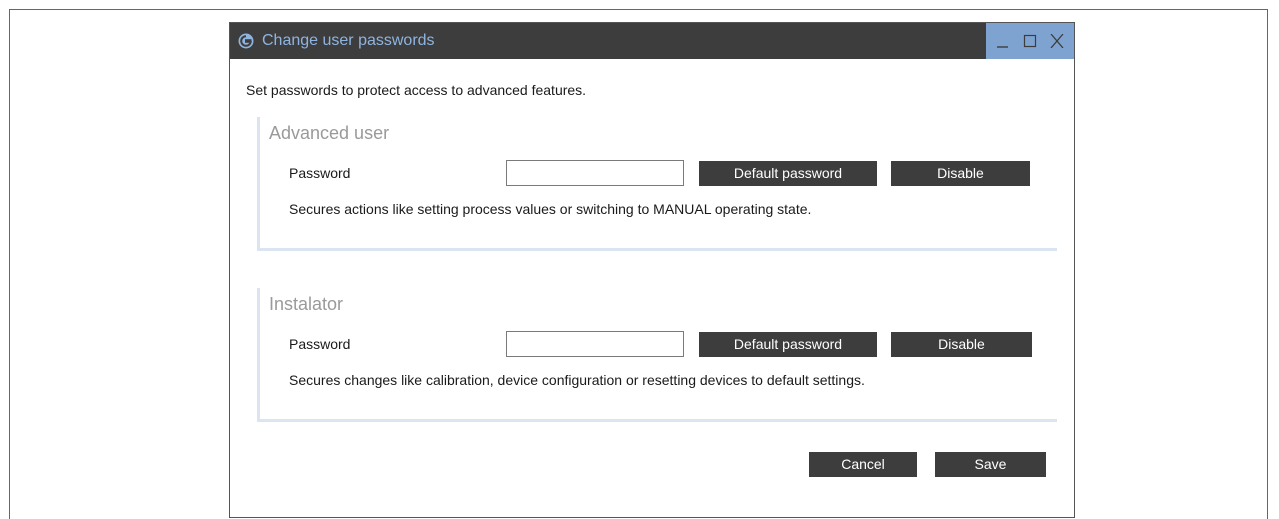 The width and height of the screenshot is (1279, 519). What do you see at coordinates (960, 173) in the screenshot?
I see `advanced-user-disable-button: Disable` at bounding box center [960, 173].